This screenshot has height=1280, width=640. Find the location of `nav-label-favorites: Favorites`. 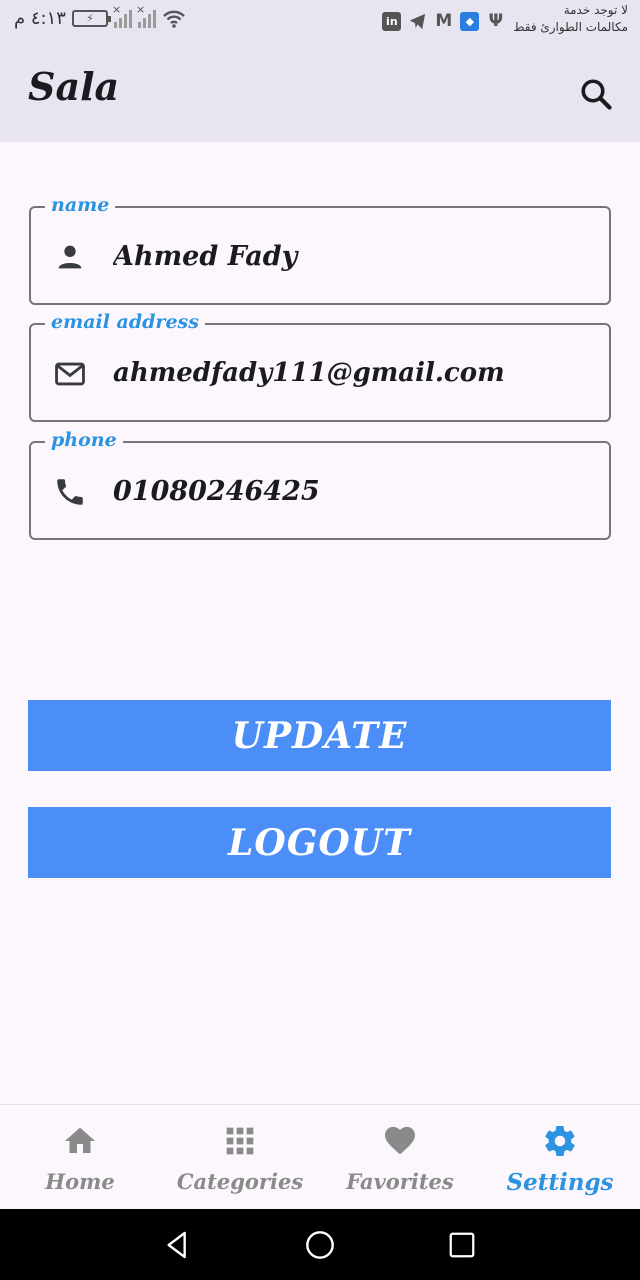

nav-label-favorites: Favorites is located at coordinates (400, 1181).